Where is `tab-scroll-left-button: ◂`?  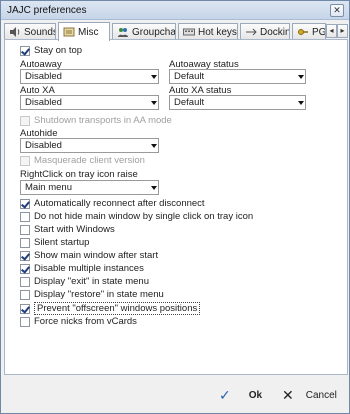
tab-scroll-left-button: ◂ is located at coordinates (331, 31).